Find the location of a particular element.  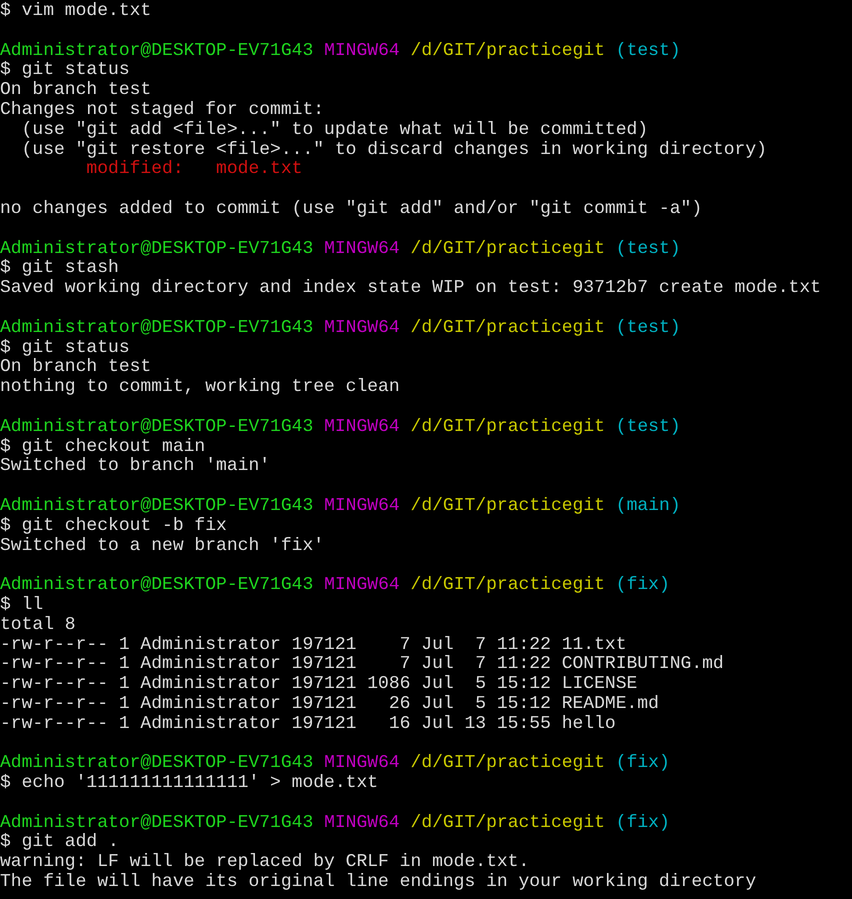

output-line: no changes added to commit (use "git add" and/or "git commit -a") is located at coordinates (351, 208).